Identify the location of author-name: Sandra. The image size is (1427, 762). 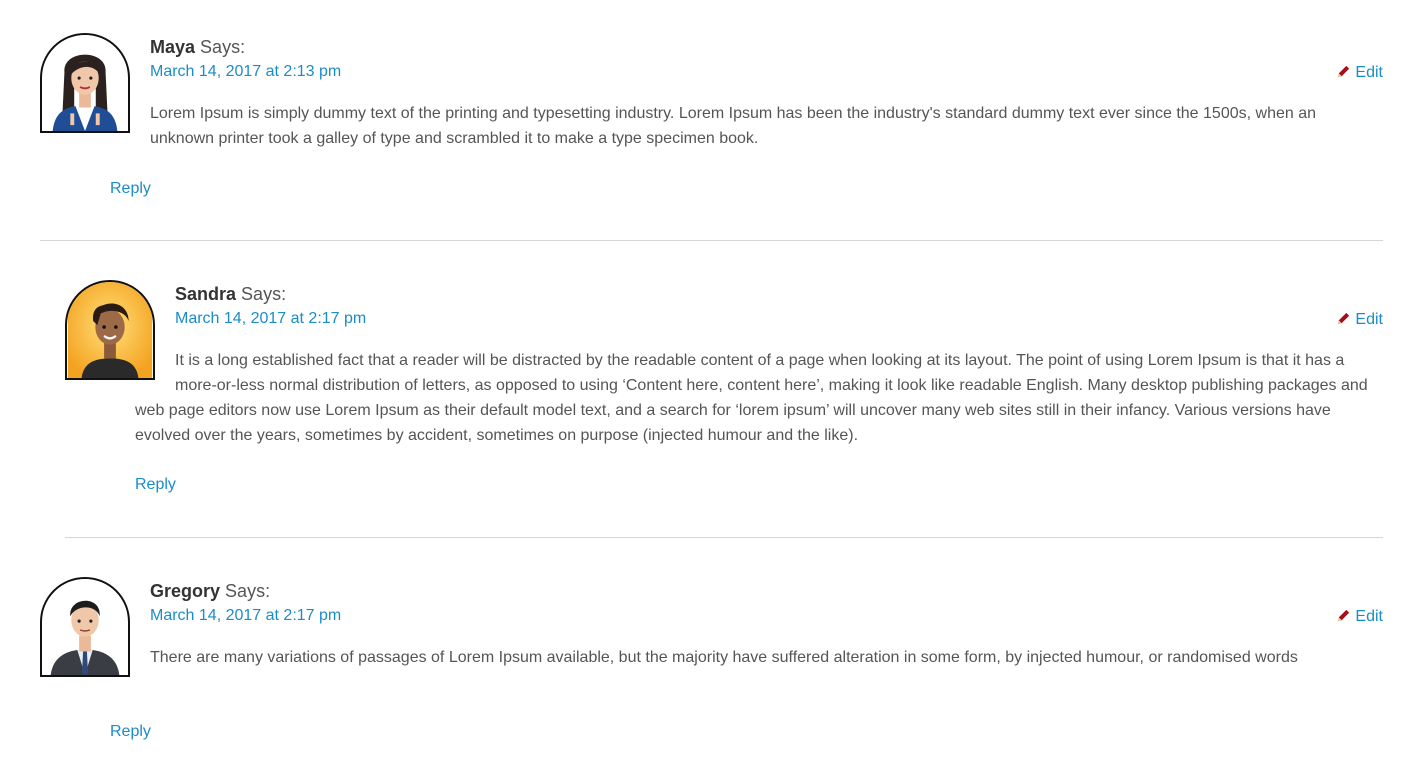
(206, 294).